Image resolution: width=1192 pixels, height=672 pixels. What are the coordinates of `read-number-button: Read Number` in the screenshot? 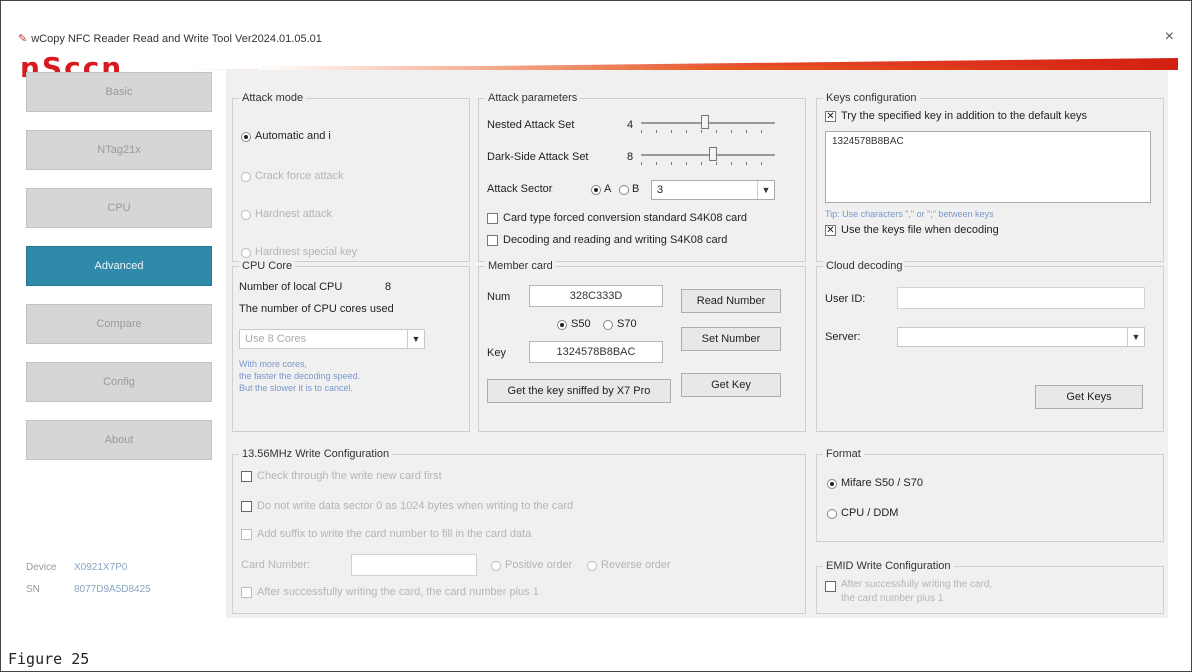 It's located at (731, 301).